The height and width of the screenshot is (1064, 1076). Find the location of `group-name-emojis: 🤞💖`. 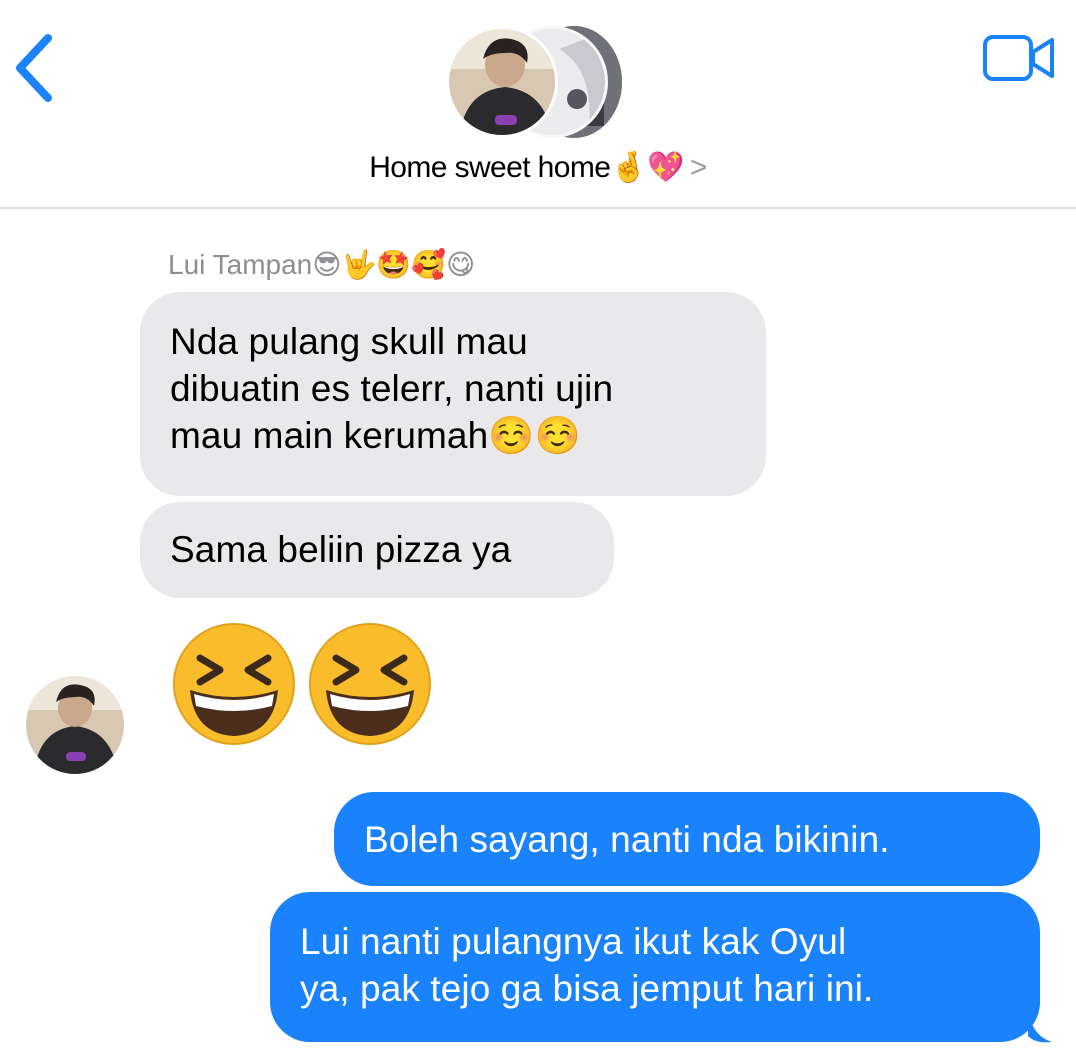

group-name-emojis: 🤞💖 is located at coordinates (647, 167).